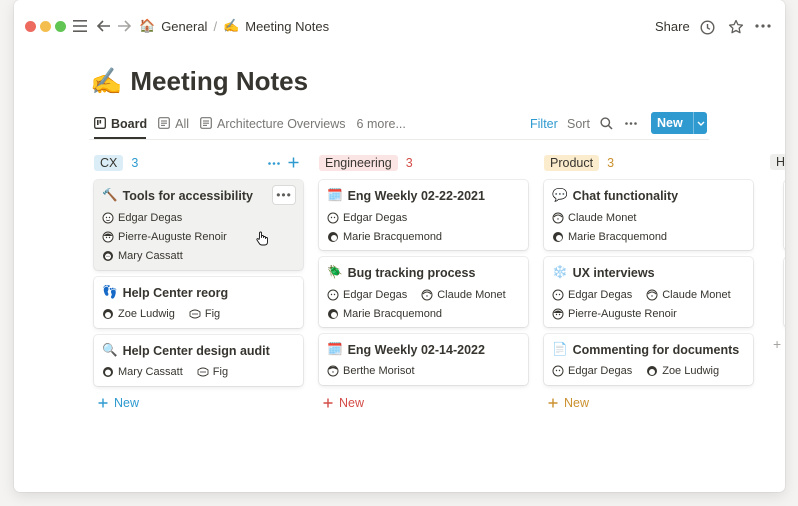 Image resolution: width=798 pixels, height=506 pixels. I want to click on column-options-icon, so click(274, 163).